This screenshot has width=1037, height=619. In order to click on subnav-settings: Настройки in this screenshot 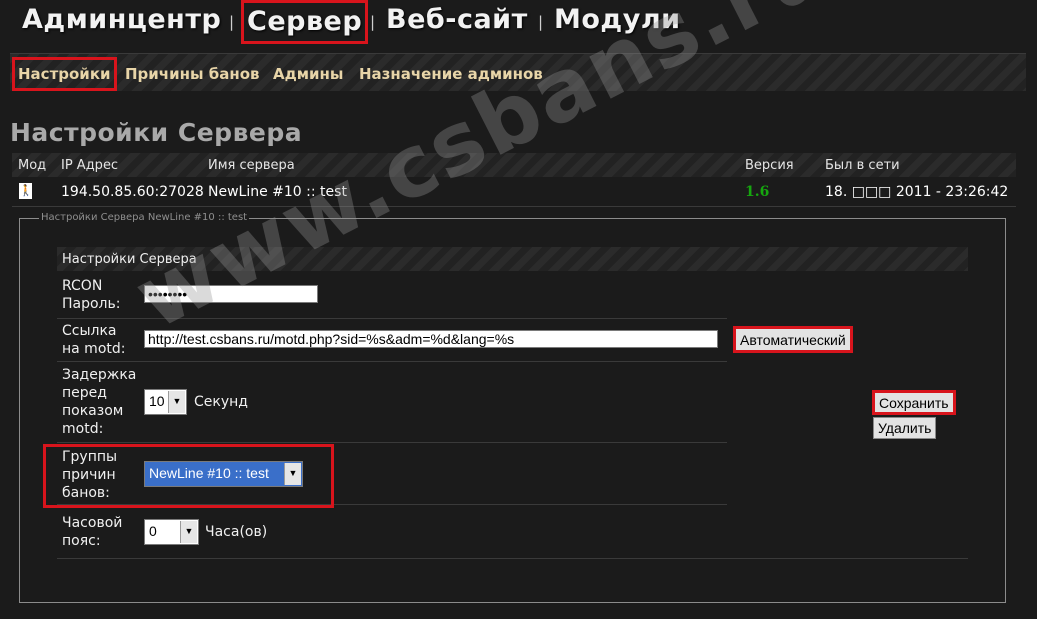, I will do `click(64, 74)`.